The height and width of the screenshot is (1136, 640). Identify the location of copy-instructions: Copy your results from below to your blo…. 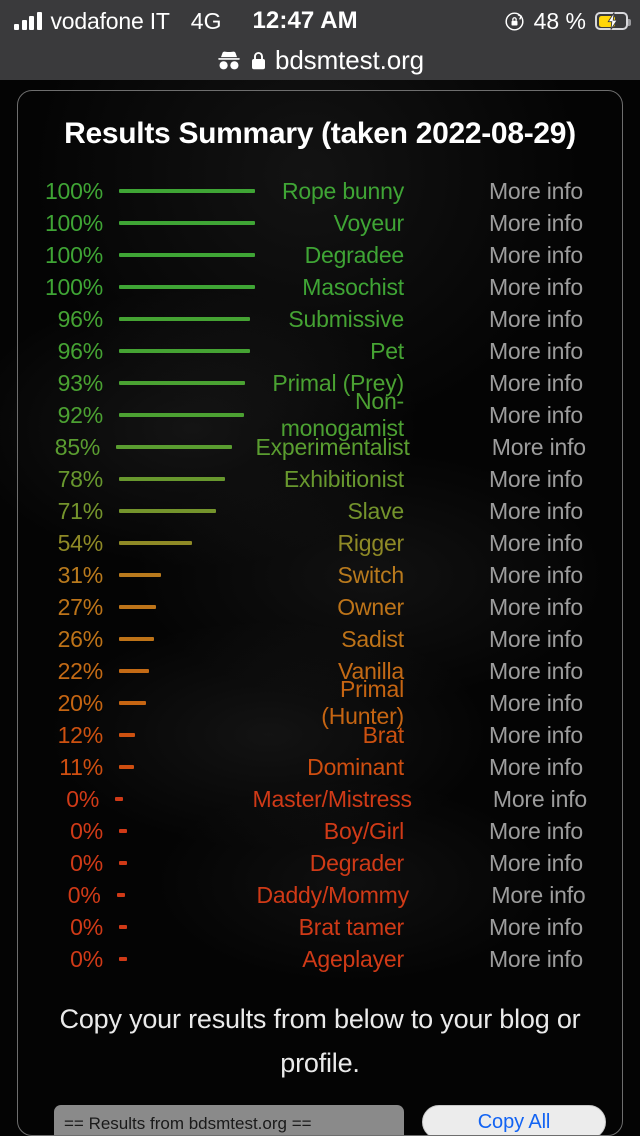
(320, 1041).